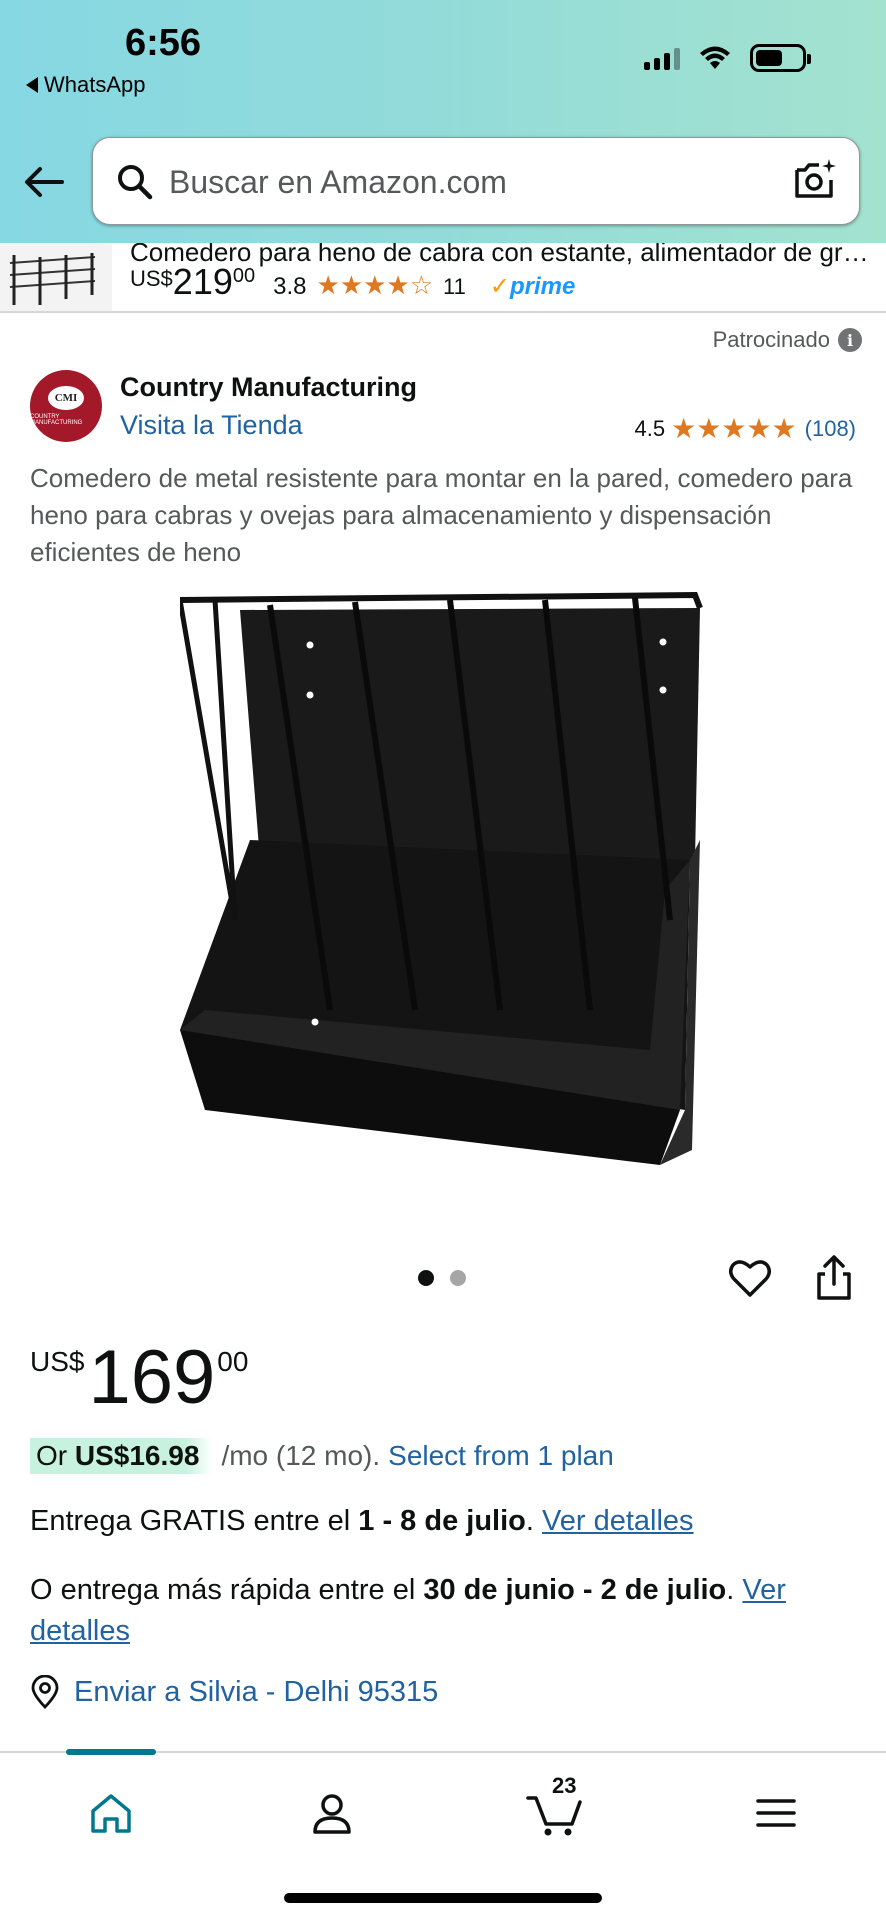 The width and height of the screenshot is (886, 1920). I want to click on previous-product-thumbnail, so click(56, 277).